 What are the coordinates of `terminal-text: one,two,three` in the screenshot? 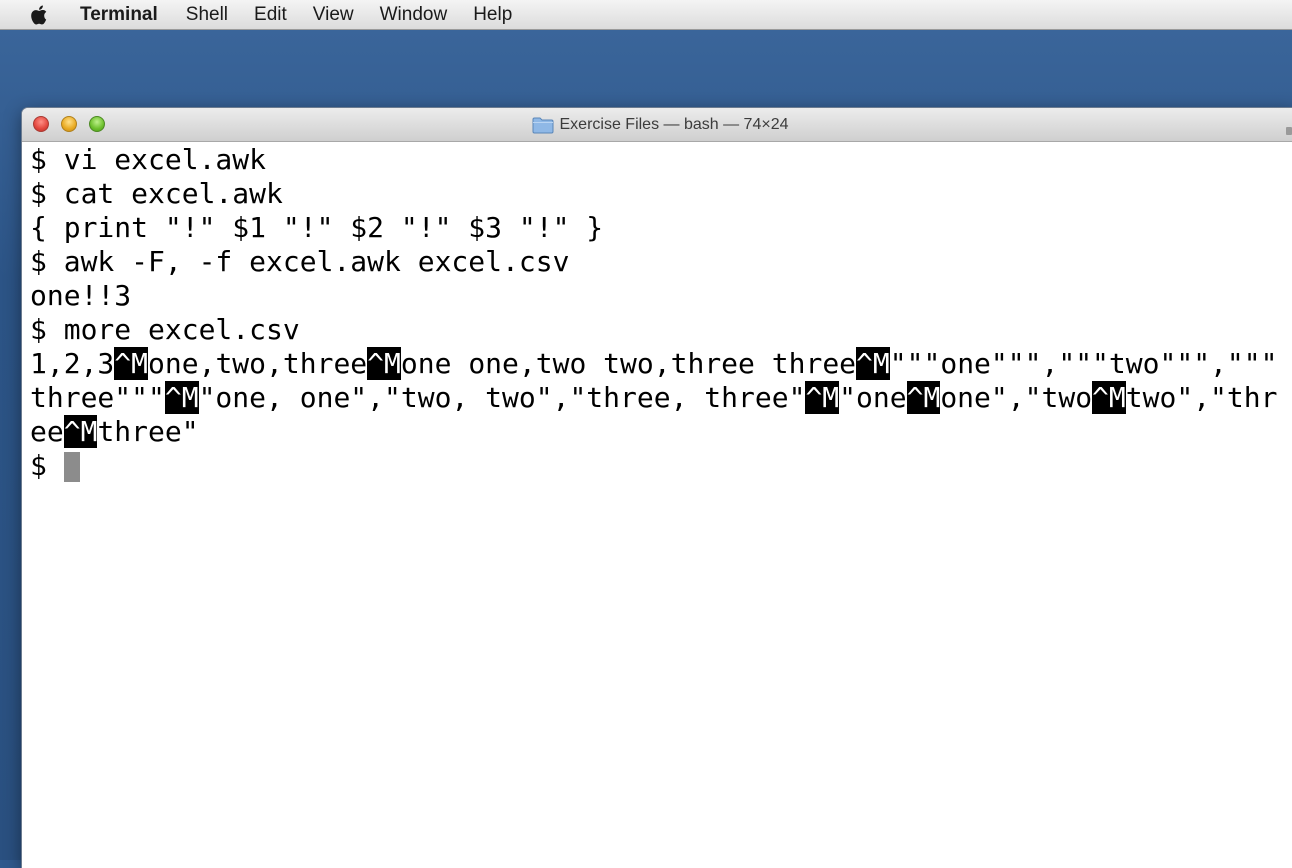 It's located at (258, 363).